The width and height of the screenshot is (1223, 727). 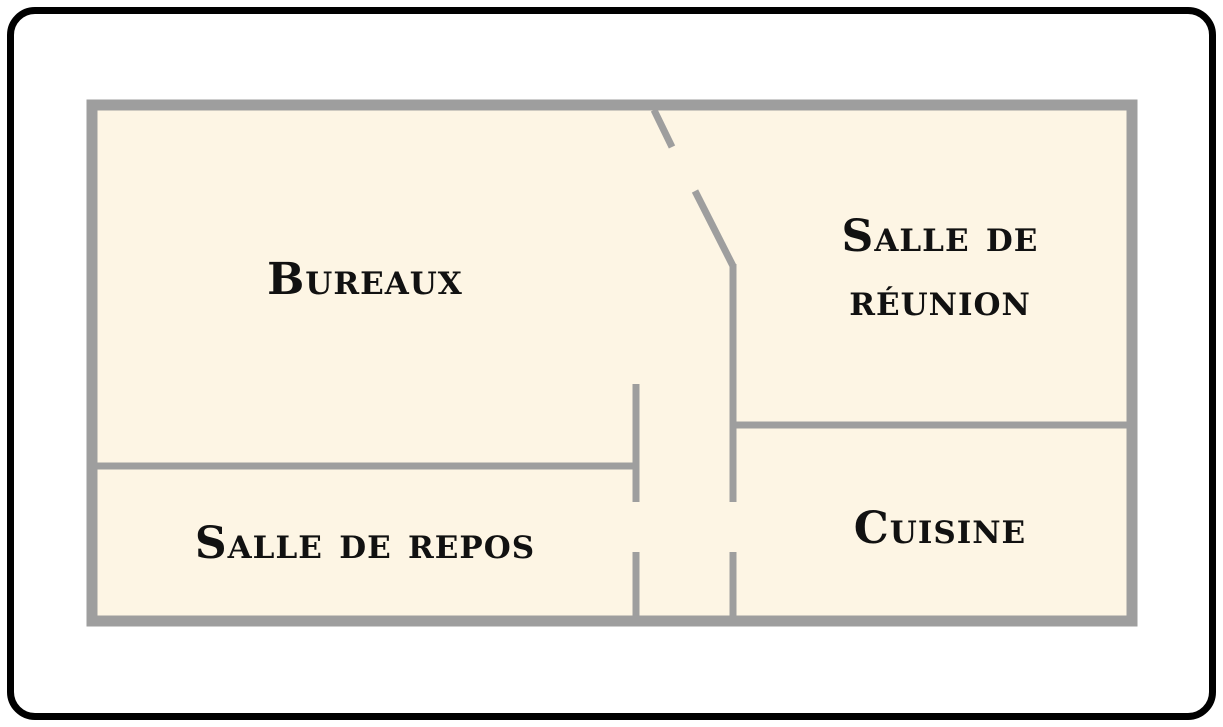 What do you see at coordinates (940, 528) in the screenshot?
I see `room-label-cuisine: Cuisine` at bounding box center [940, 528].